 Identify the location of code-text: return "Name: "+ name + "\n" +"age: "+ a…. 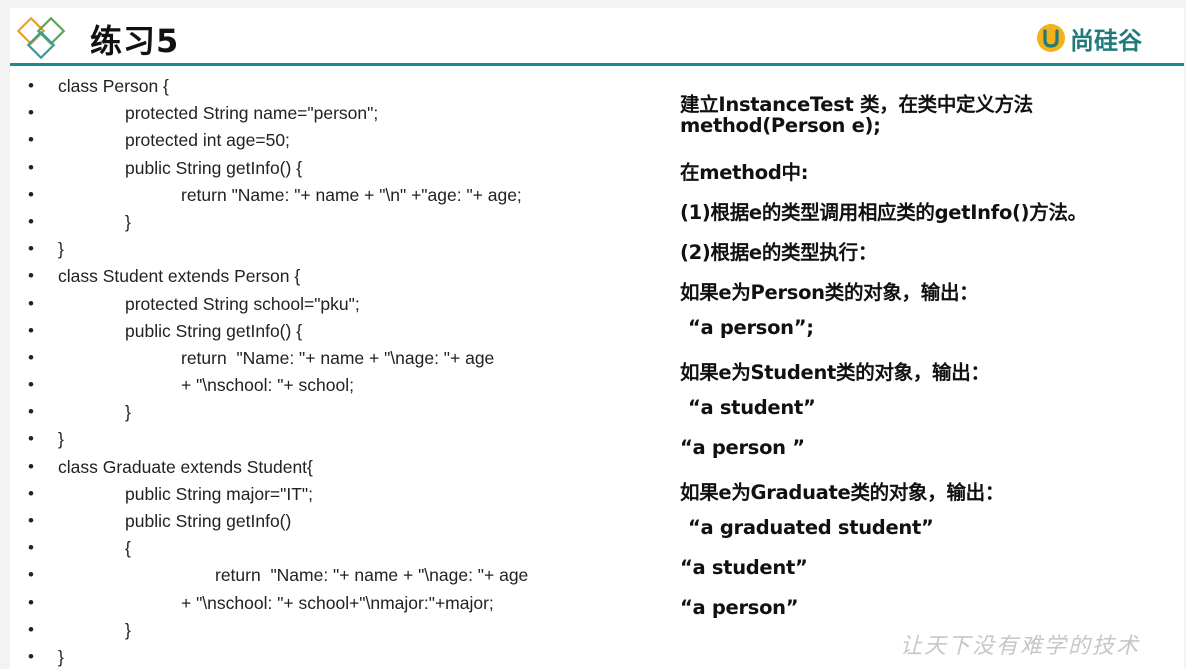
(351, 194).